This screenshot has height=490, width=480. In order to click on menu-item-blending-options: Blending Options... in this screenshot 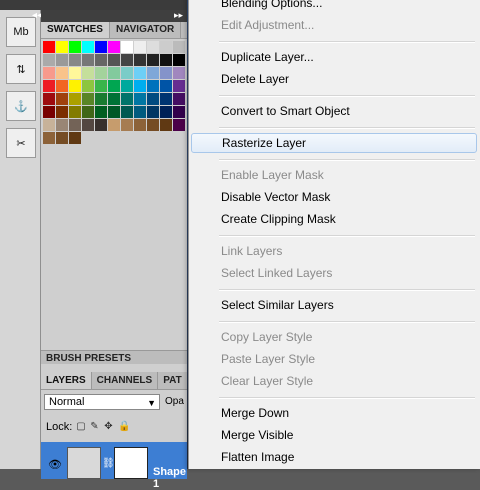, I will do `click(334, 6)`.